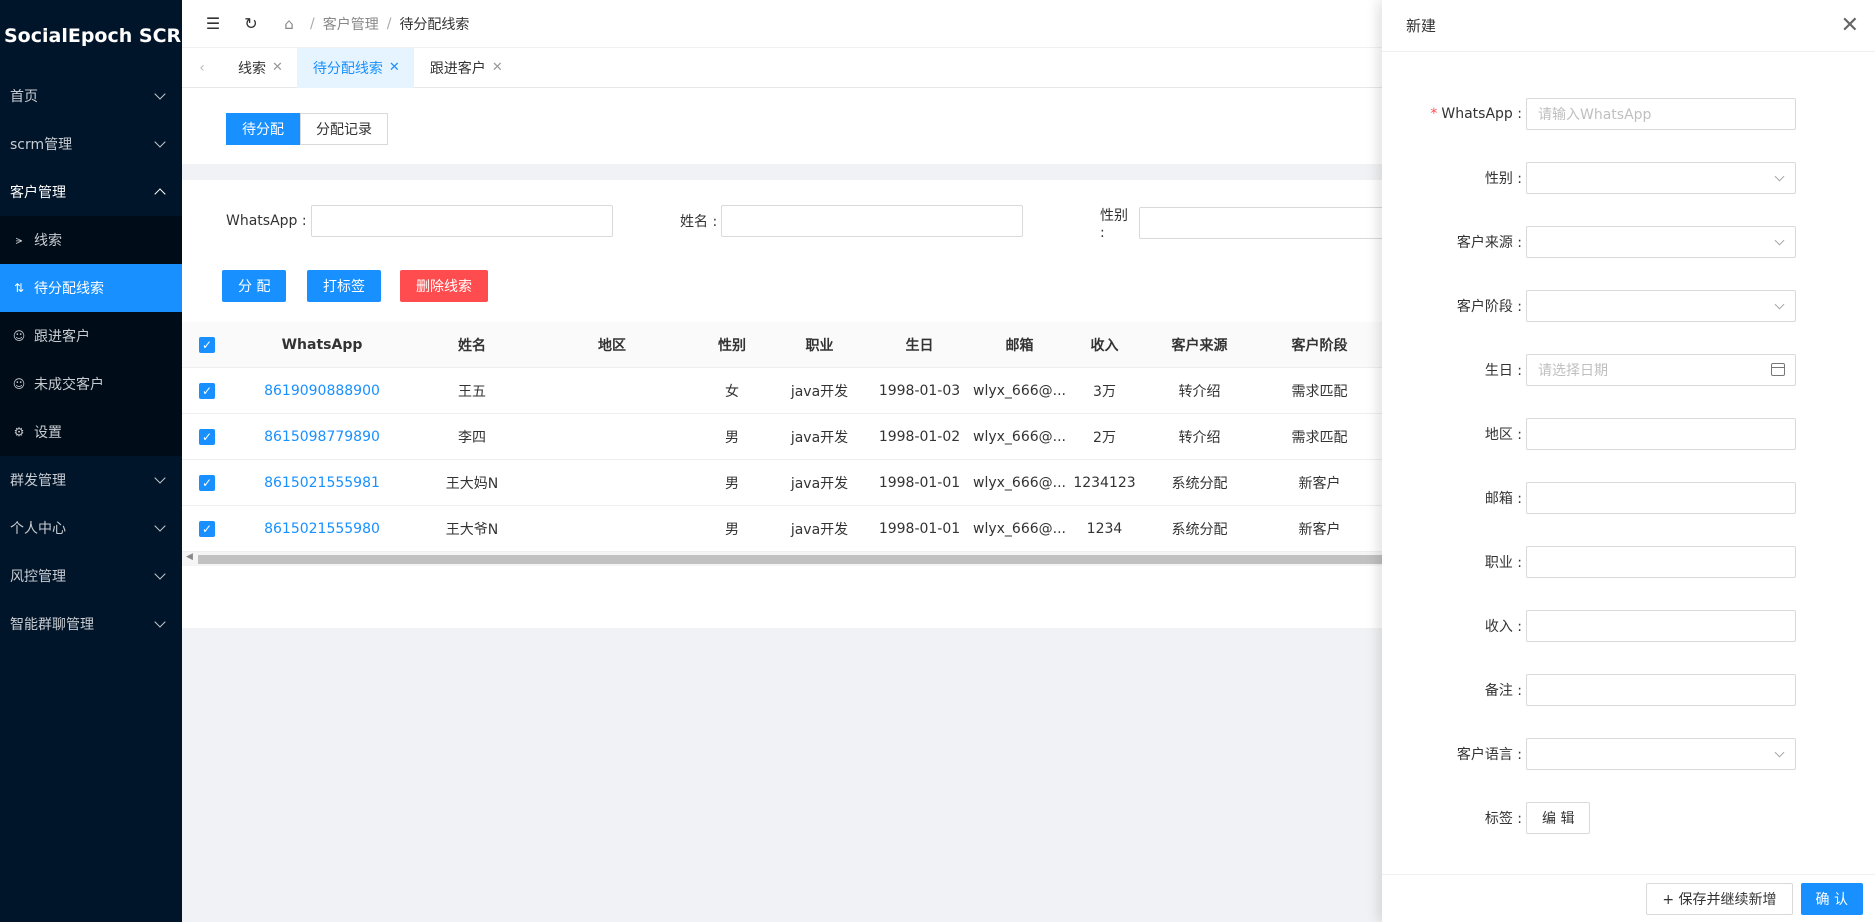 The height and width of the screenshot is (922, 1875). I want to click on cell-income: 1234123, so click(1104, 482).